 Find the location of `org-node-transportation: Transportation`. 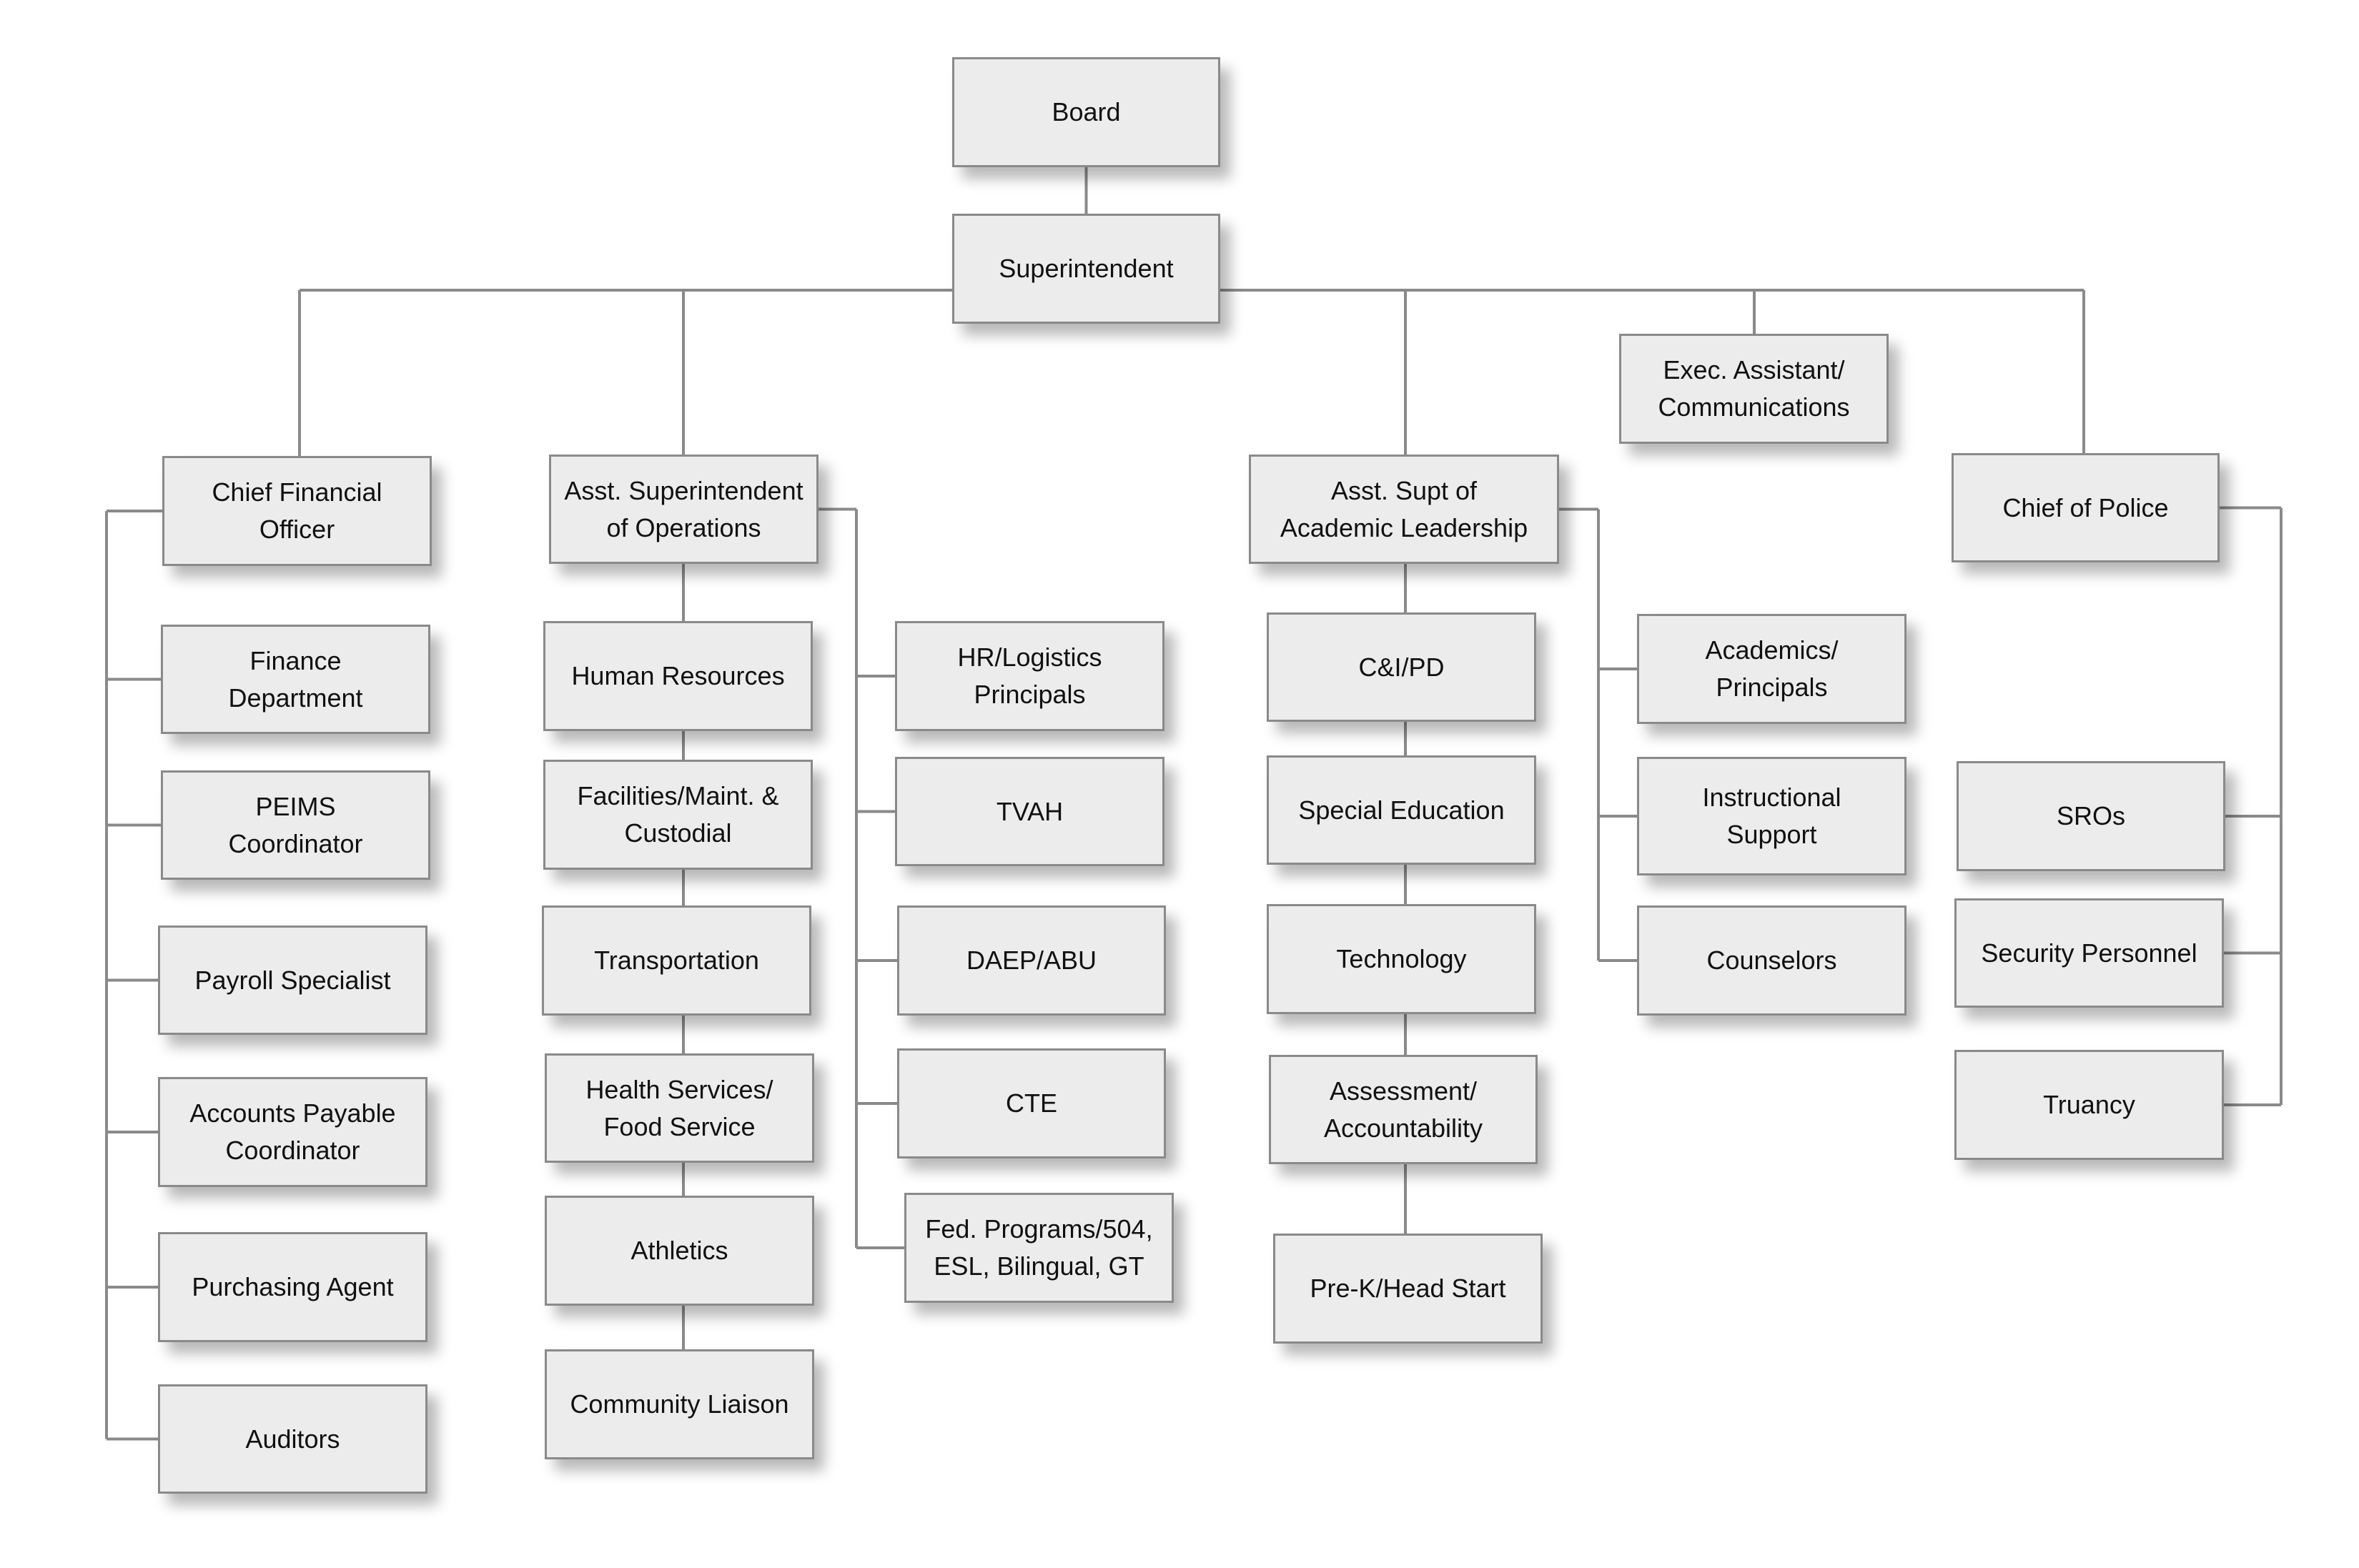

org-node-transportation: Transportation is located at coordinates (676, 960).